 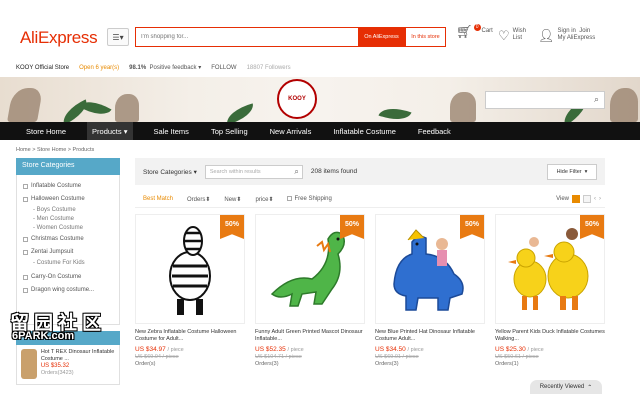 What do you see at coordinates (545, 100) in the screenshot?
I see `banner-search-input: ⌕` at bounding box center [545, 100].